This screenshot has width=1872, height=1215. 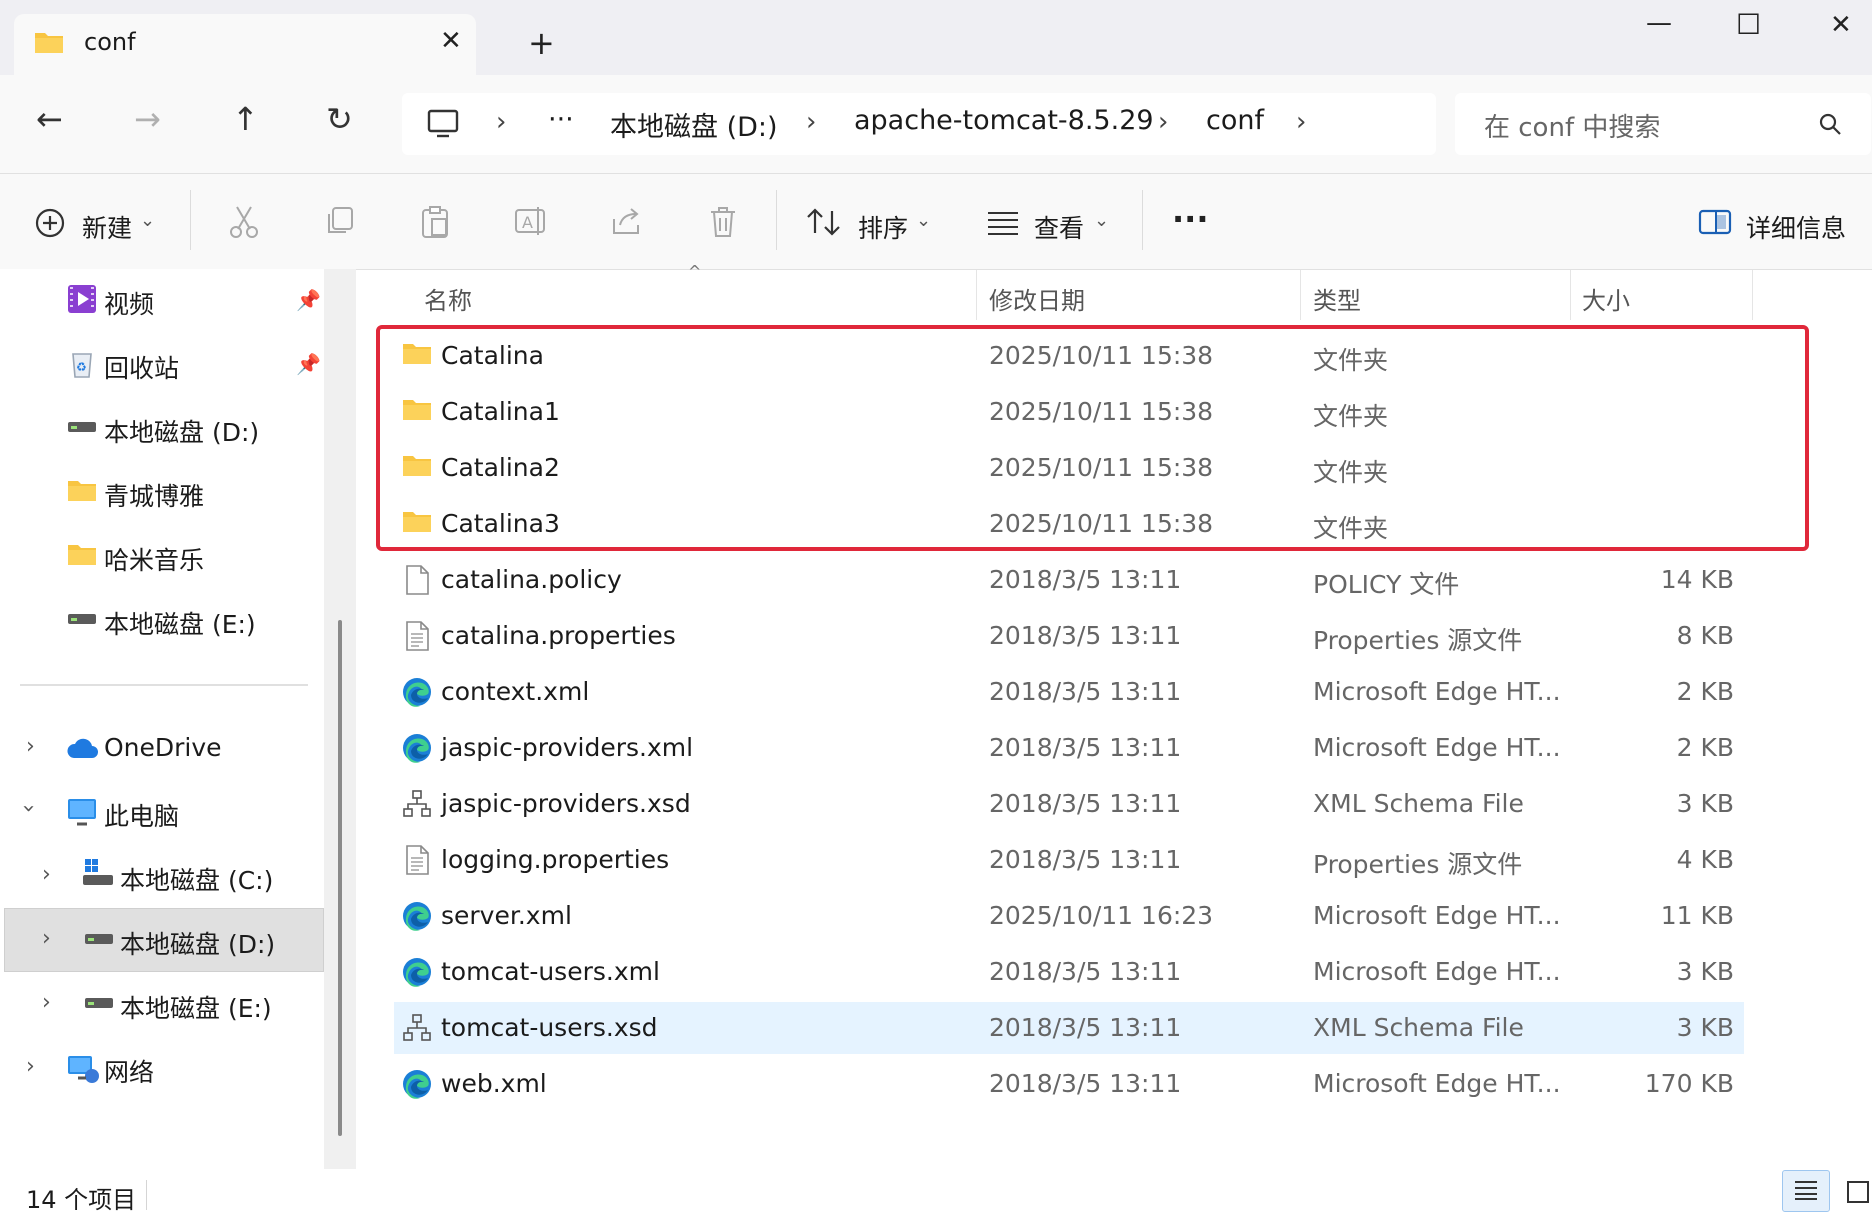 I want to click on cut-icon, so click(x=244, y=222).